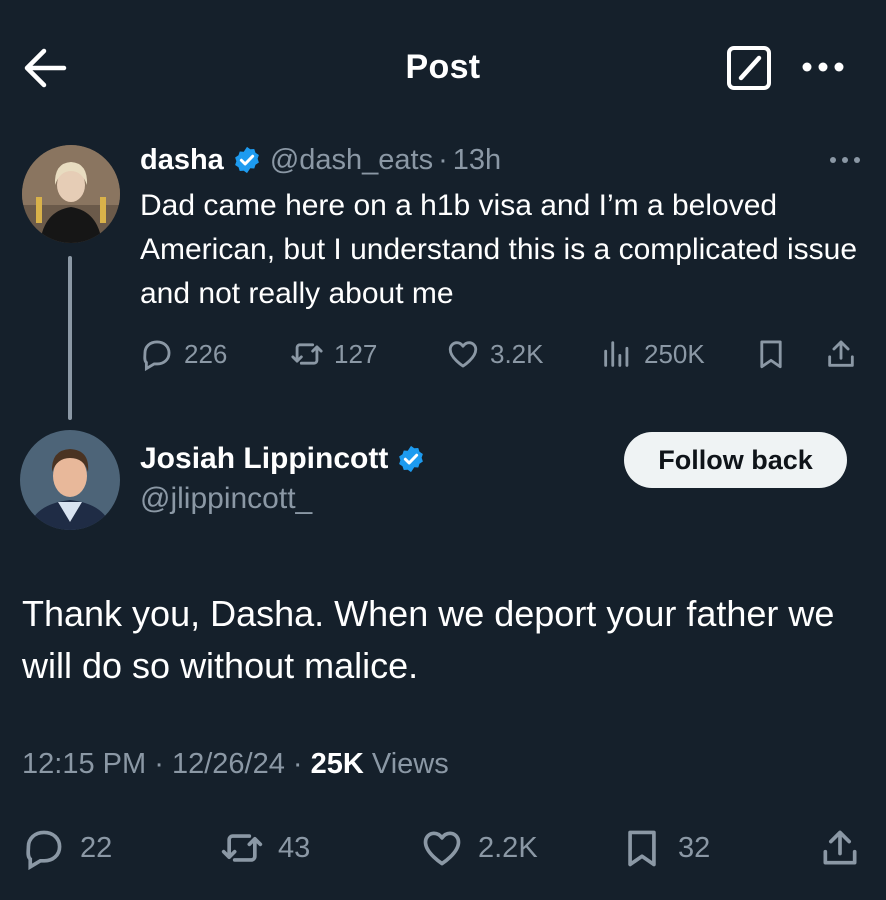  I want to click on reply-count: 226, so click(206, 353).